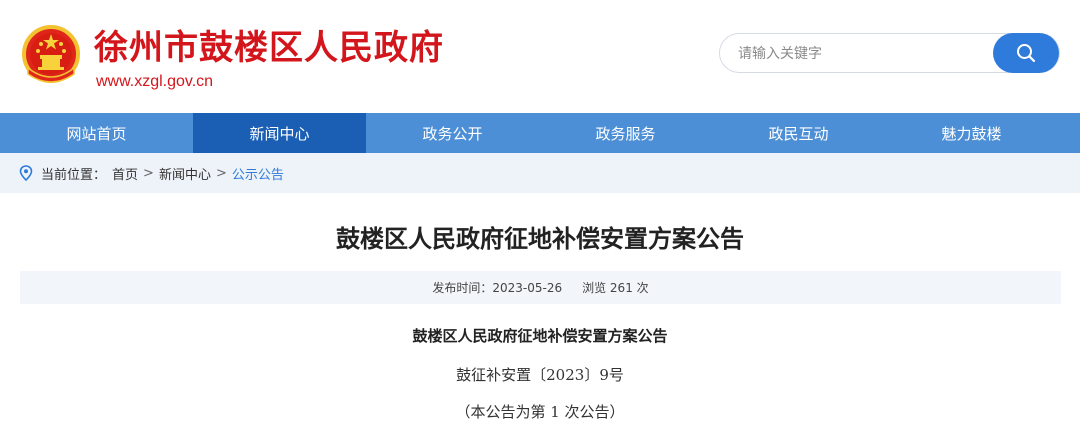 Image resolution: width=1080 pixels, height=438 pixels. I want to click on publish-date: 2023-05-26, so click(527, 287).